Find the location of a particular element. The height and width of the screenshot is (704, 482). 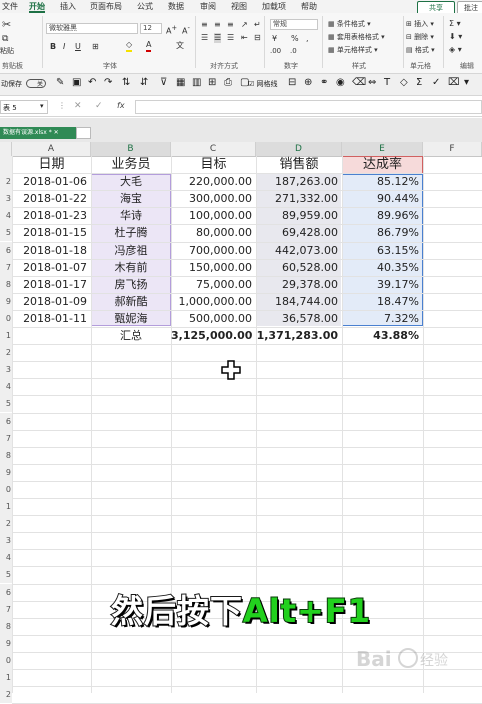

row-header: 9 is located at coordinates (6, 301).